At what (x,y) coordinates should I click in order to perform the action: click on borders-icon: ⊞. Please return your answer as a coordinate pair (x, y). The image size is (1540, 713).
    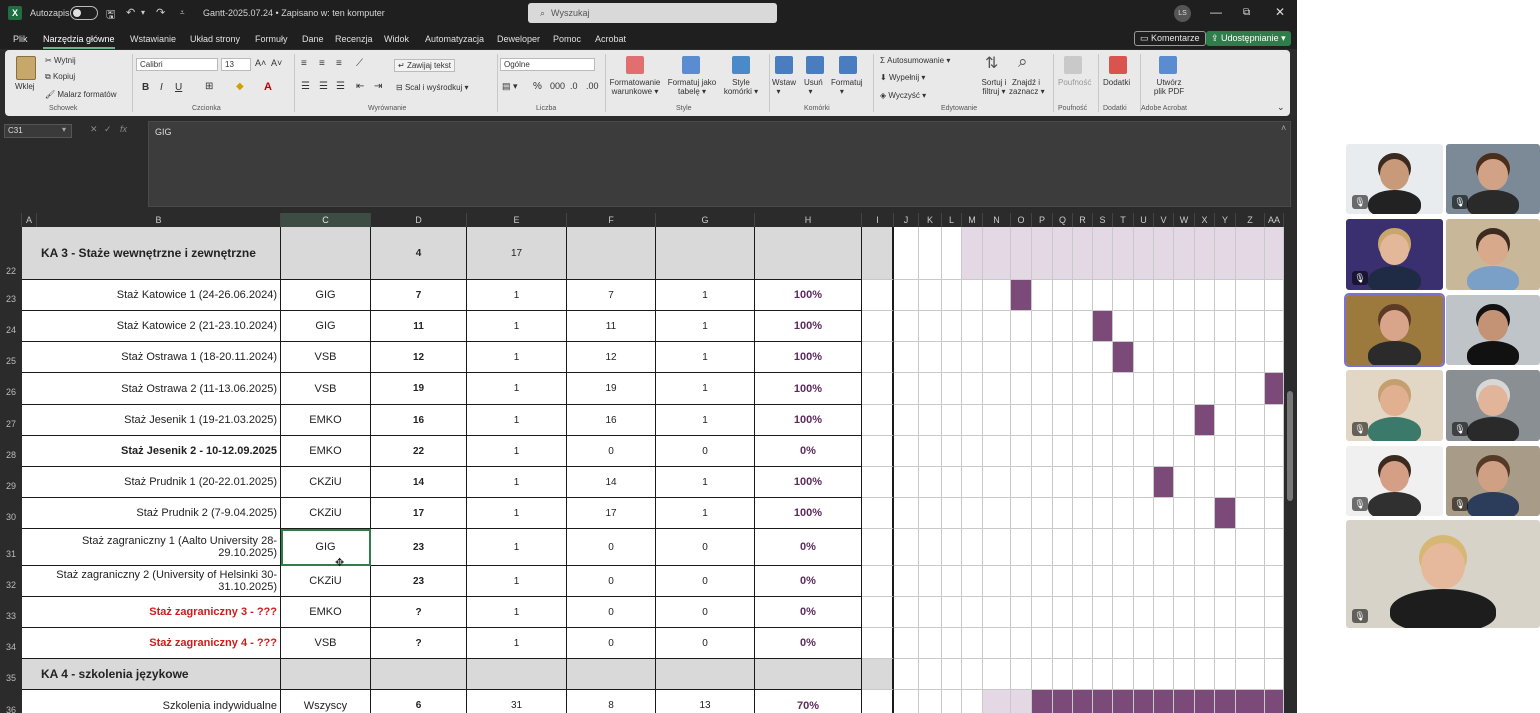
    Looking at the image, I should click on (209, 86).